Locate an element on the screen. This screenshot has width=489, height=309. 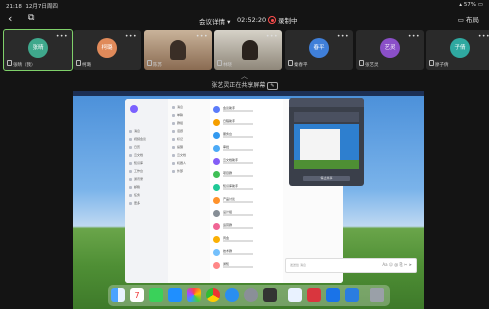
sidebar-item: 任务 is located at coordinates (134, 195).